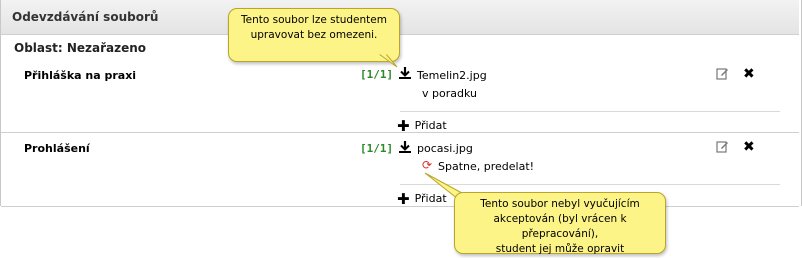 The width and height of the screenshot is (802, 258). I want to click on row-name: Prohlášení, so click(57, 148).